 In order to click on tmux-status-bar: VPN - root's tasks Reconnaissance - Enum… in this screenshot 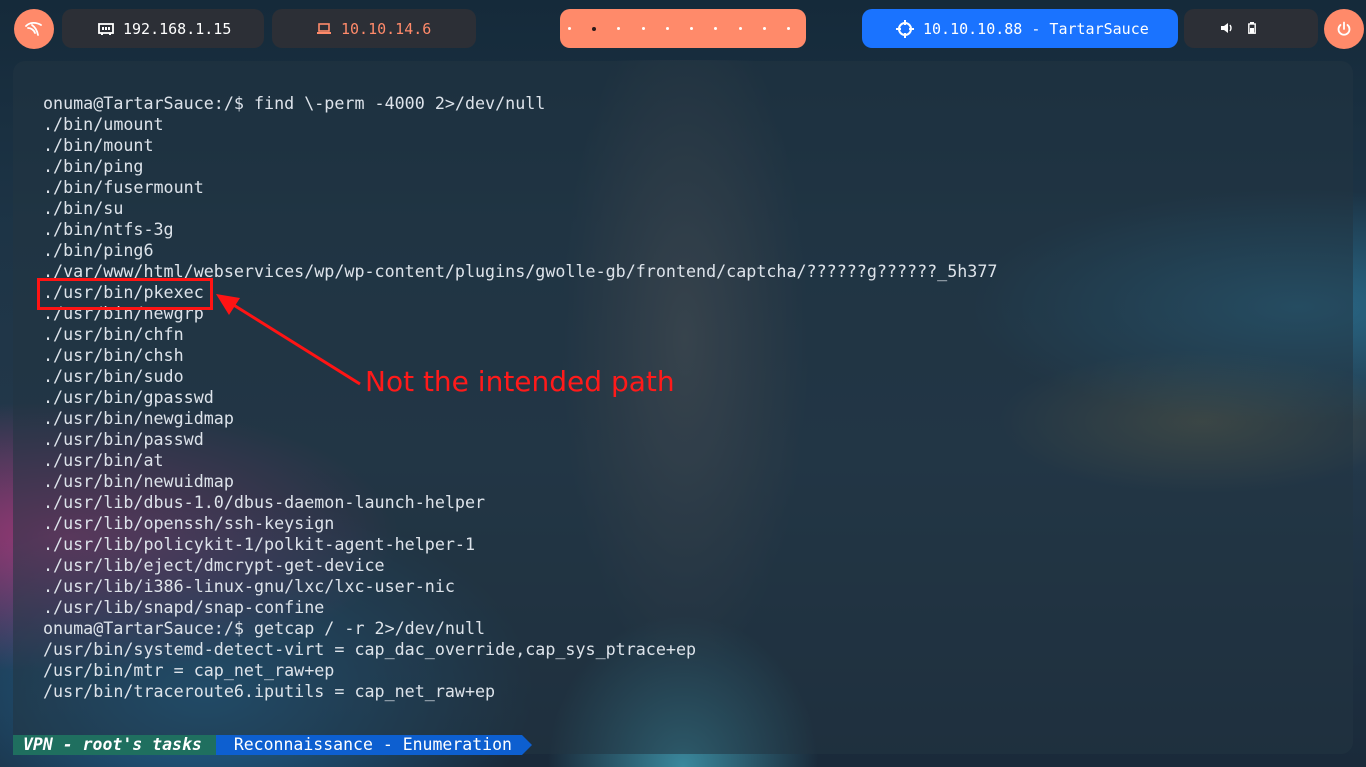, I will do `click(273, 745)`.